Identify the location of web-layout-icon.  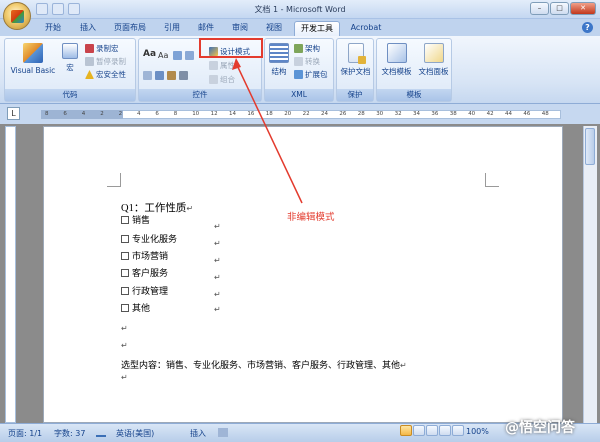
(432, 430).